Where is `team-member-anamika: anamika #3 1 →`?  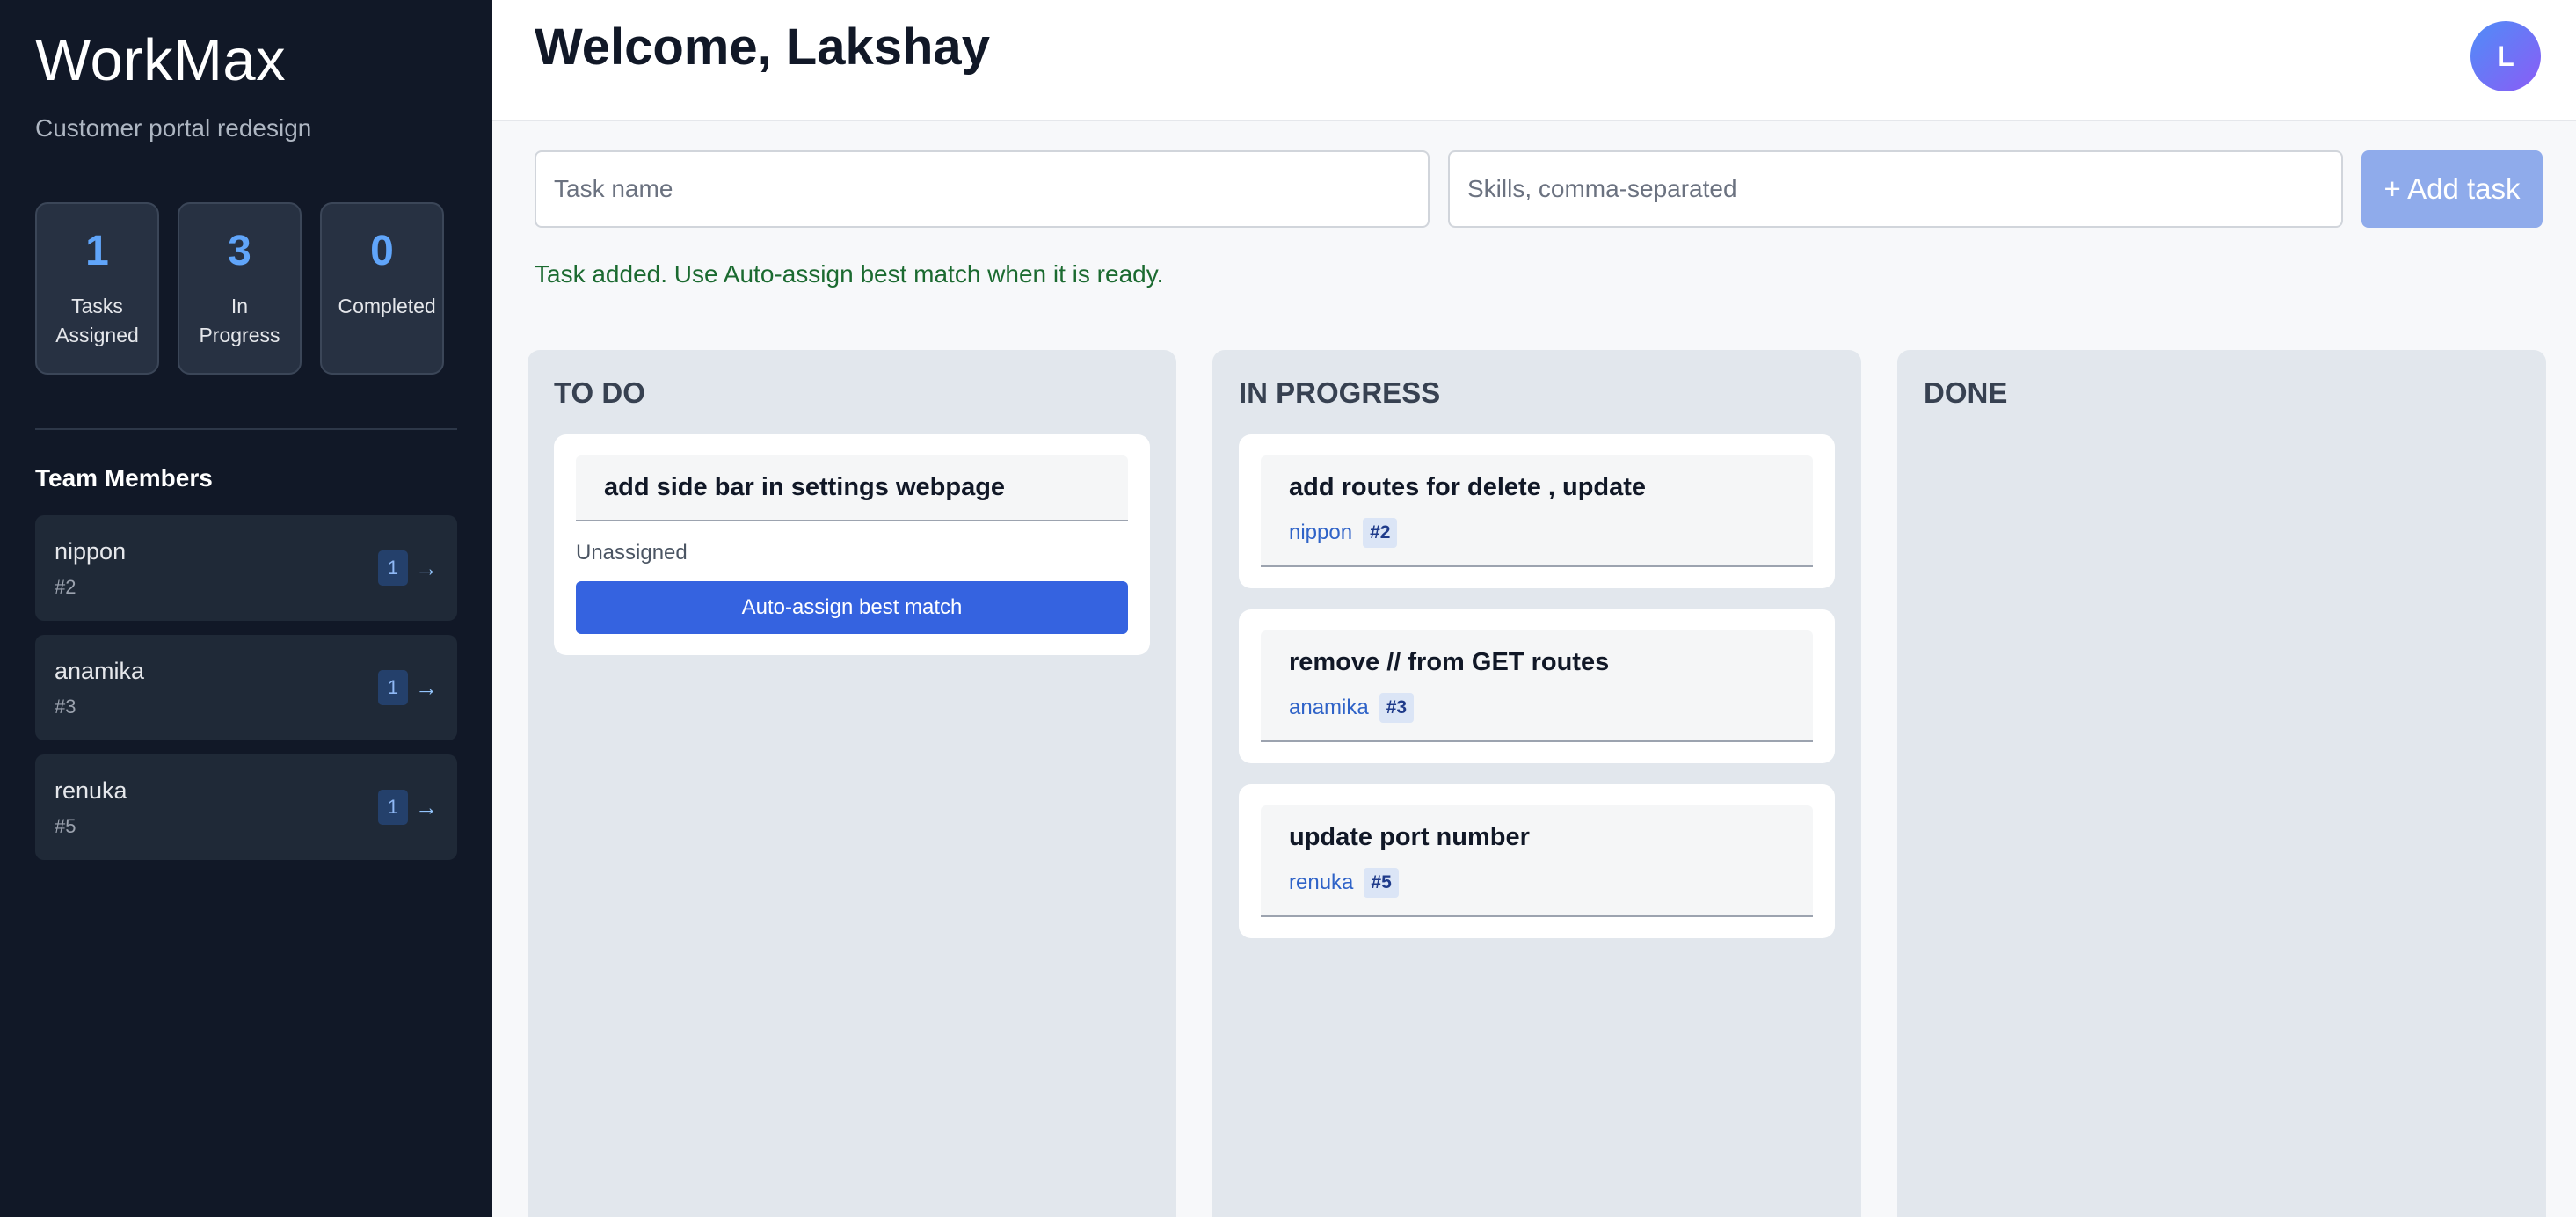
team-member-anamika: anamika #3 1 → is located at coordinates (246, 687).